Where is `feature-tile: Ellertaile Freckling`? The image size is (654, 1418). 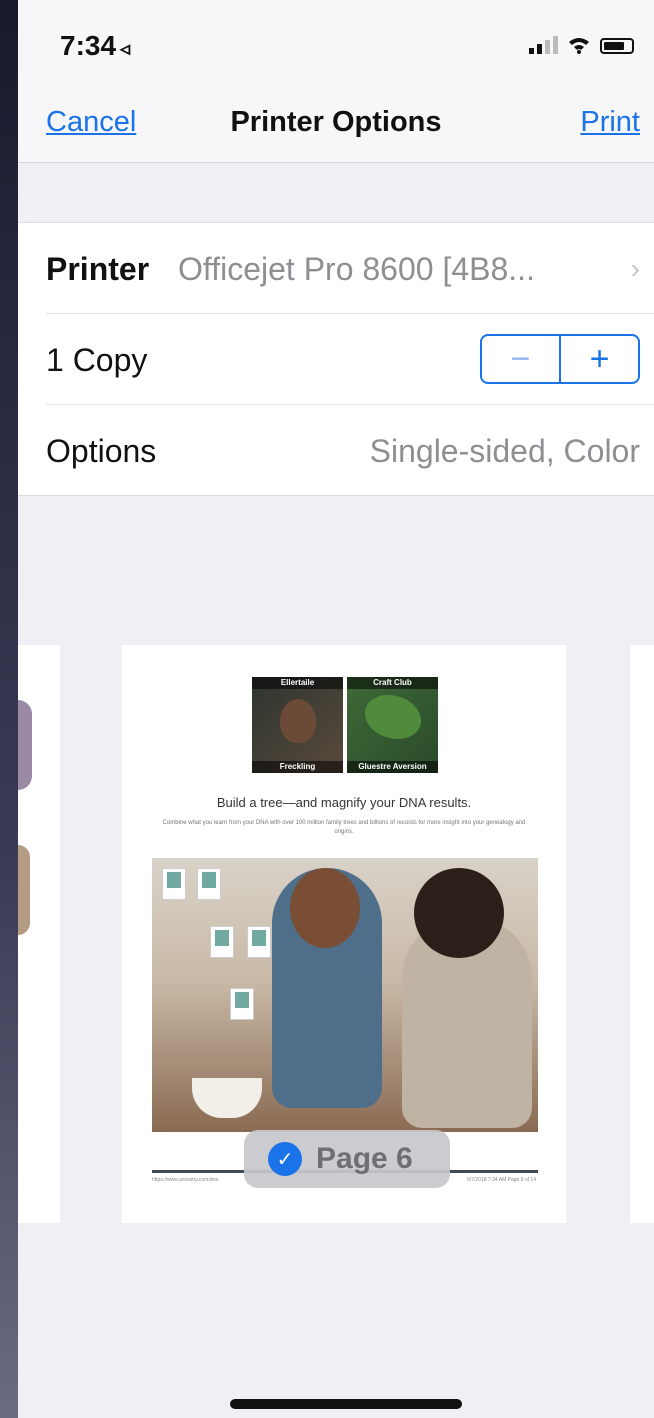 feature-tile: Ellertaile Freckling is located at coordinates (297, 725).